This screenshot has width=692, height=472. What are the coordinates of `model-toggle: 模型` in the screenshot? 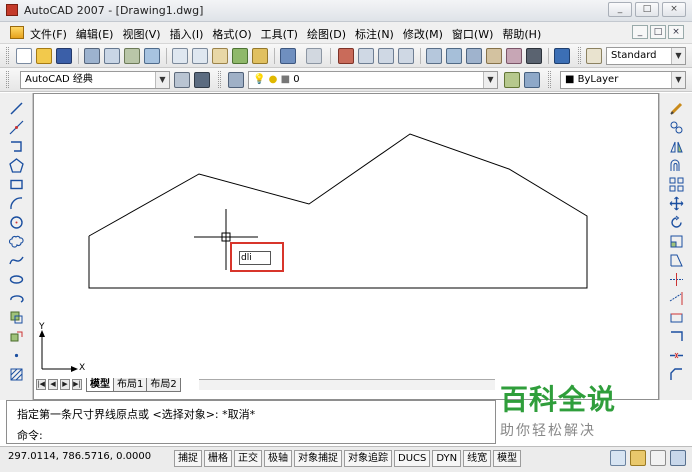 It's located at (507, 458).